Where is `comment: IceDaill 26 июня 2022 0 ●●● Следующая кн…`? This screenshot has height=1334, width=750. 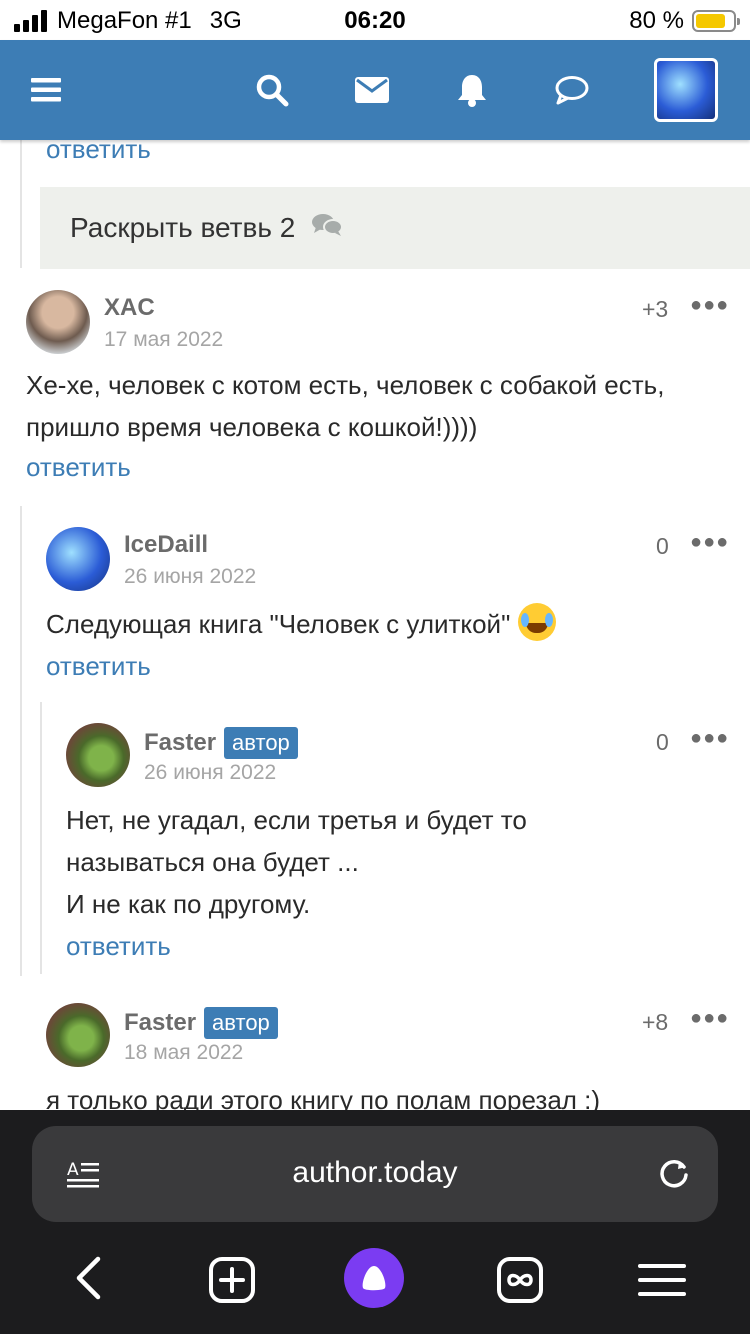 comment: IceDaill 26 июня 2022 0 ●●● Следующая кн… is located at coordinates (387, 607).